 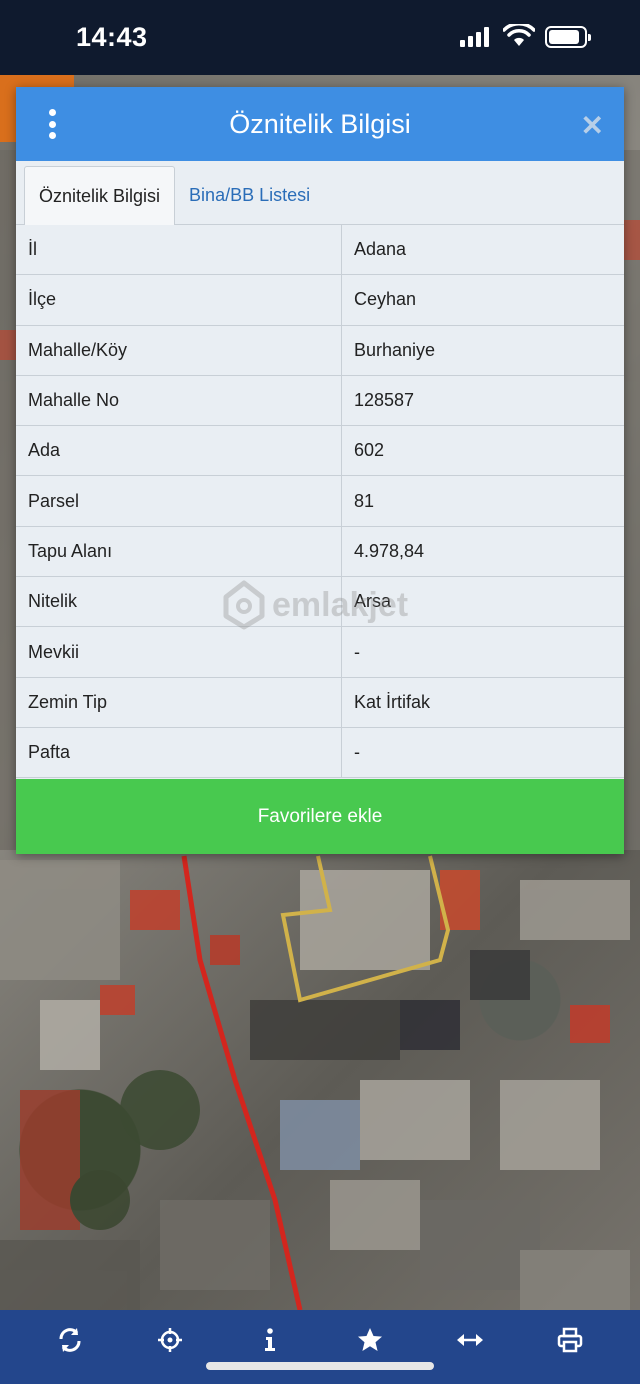 I want to click on table-row: İlçe Ceyhan, so click(x=320, y=300).